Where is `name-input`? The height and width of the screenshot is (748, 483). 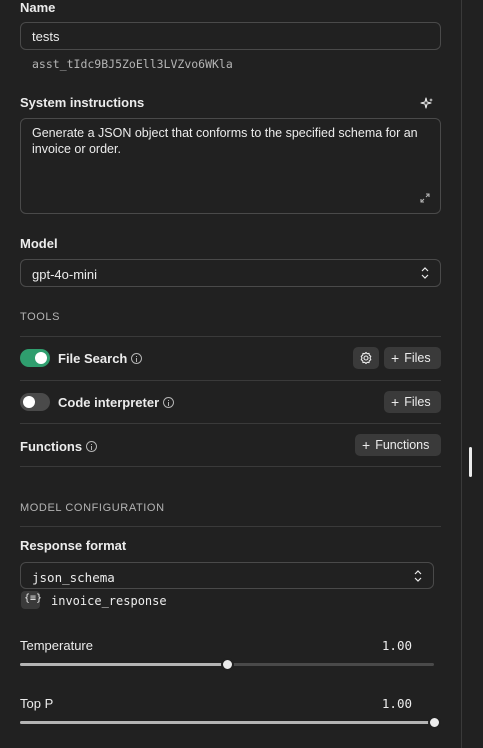 name-input is located at coordinates (230, 36).